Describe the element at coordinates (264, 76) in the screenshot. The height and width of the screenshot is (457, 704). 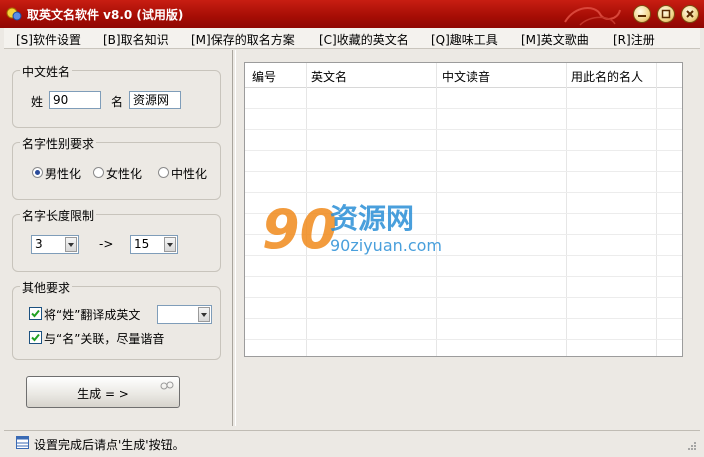
I see `column-header-number: 编号` at that location.